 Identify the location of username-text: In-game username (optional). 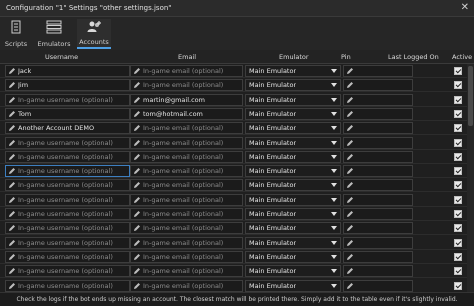
(65, 271).